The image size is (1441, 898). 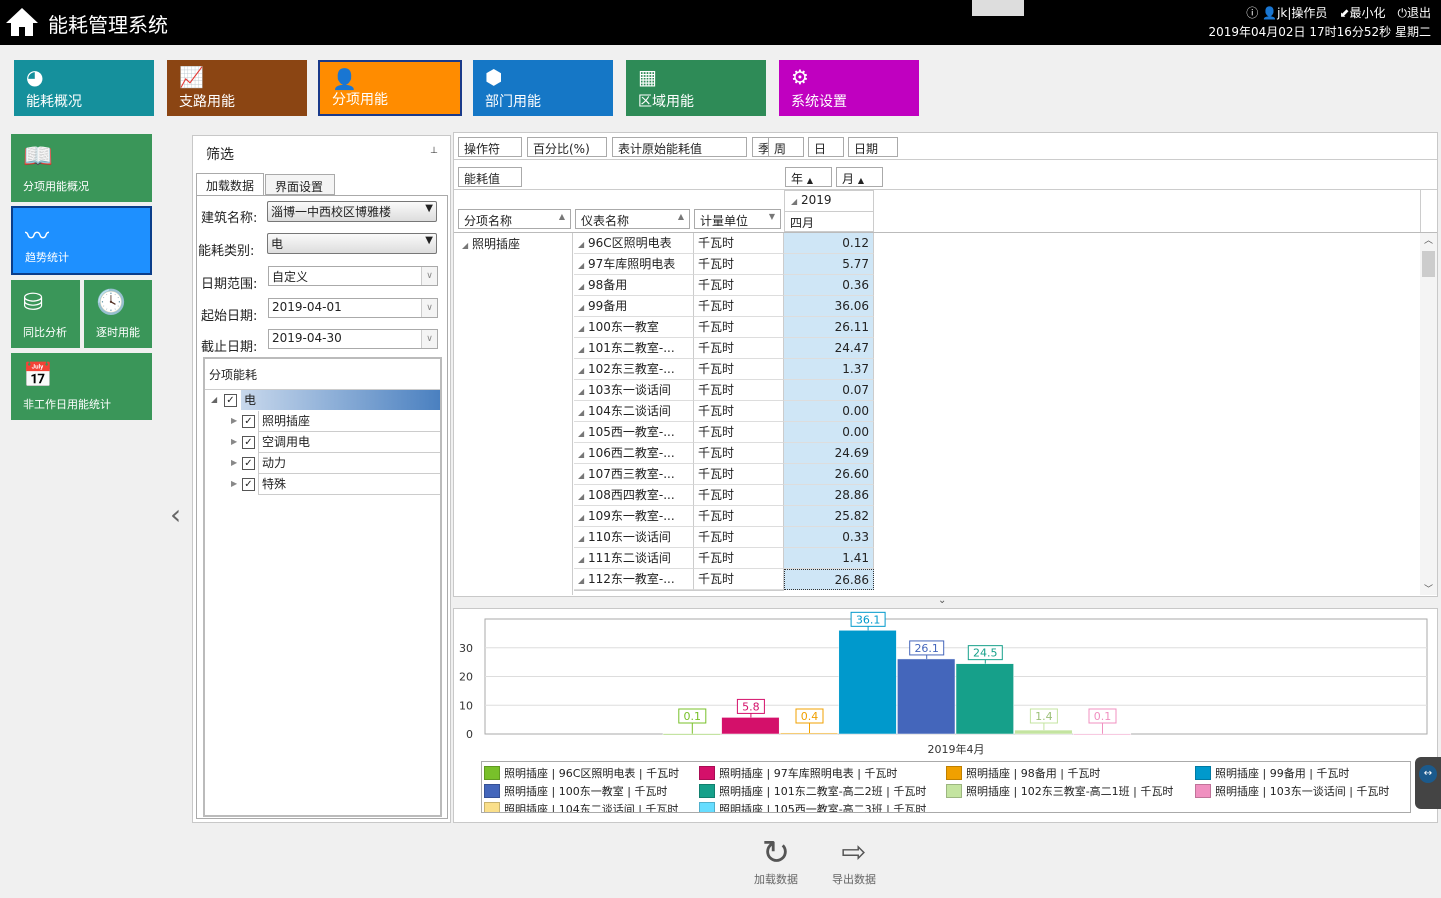 I want to click on legend-swatch, so click(x=492, y=791).